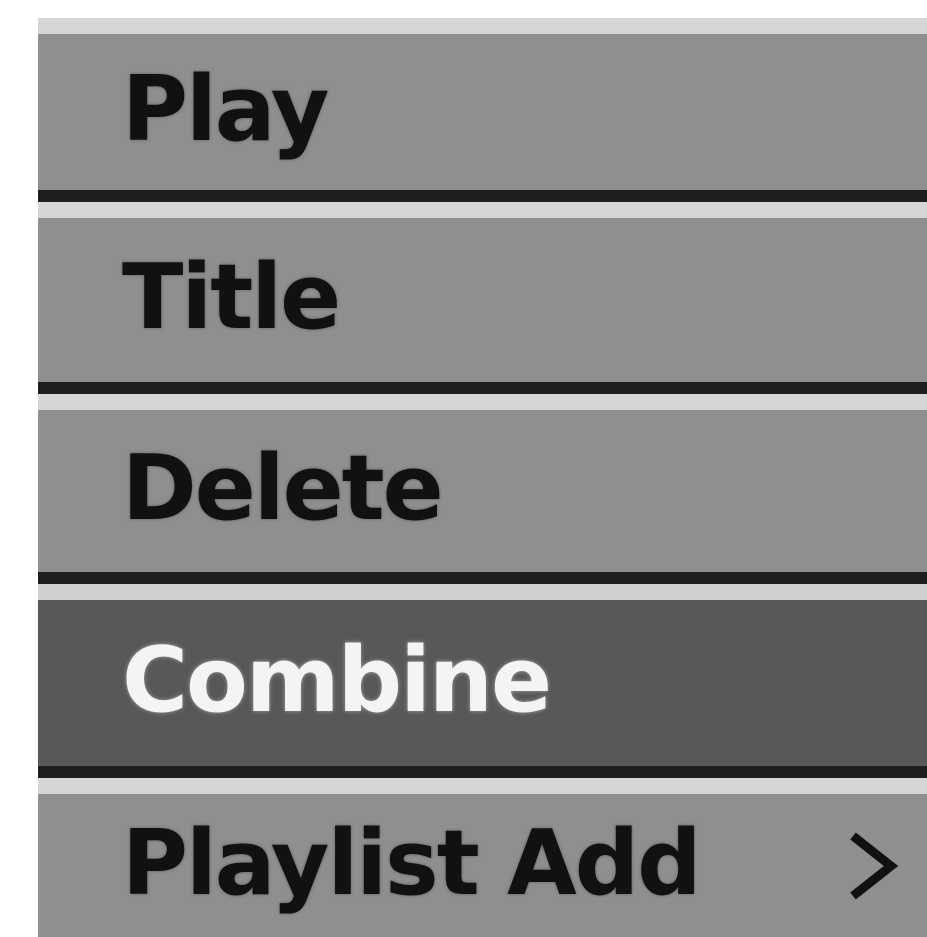 The image size is (927, 937). I want to click on menu-item-label: Title, so click(231, 298).